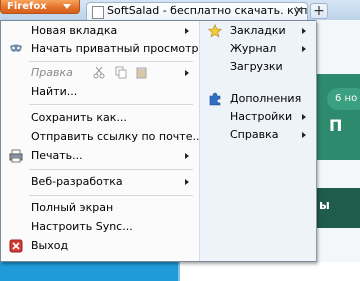 This screenshot has width=360, height=281. I want to click on edit-icons-group, so click(120, 73).